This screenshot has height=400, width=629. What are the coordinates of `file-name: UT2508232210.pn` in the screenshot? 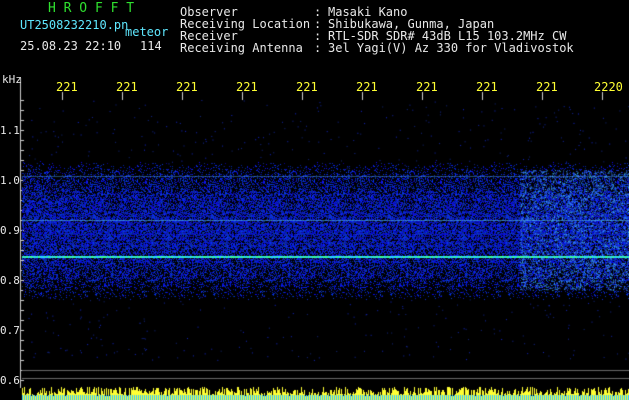 It's located at (74, 25).